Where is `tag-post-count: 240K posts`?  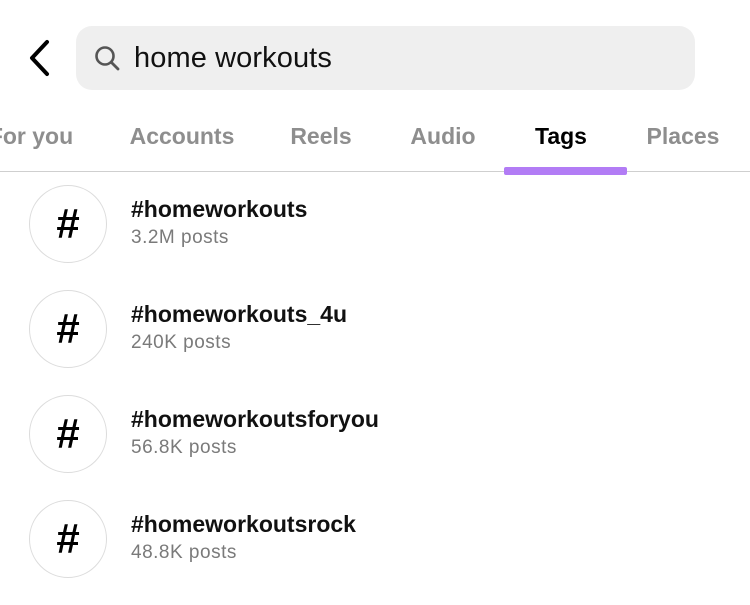
tag-post-count: 240K posts is located at coordinates (181, 342).